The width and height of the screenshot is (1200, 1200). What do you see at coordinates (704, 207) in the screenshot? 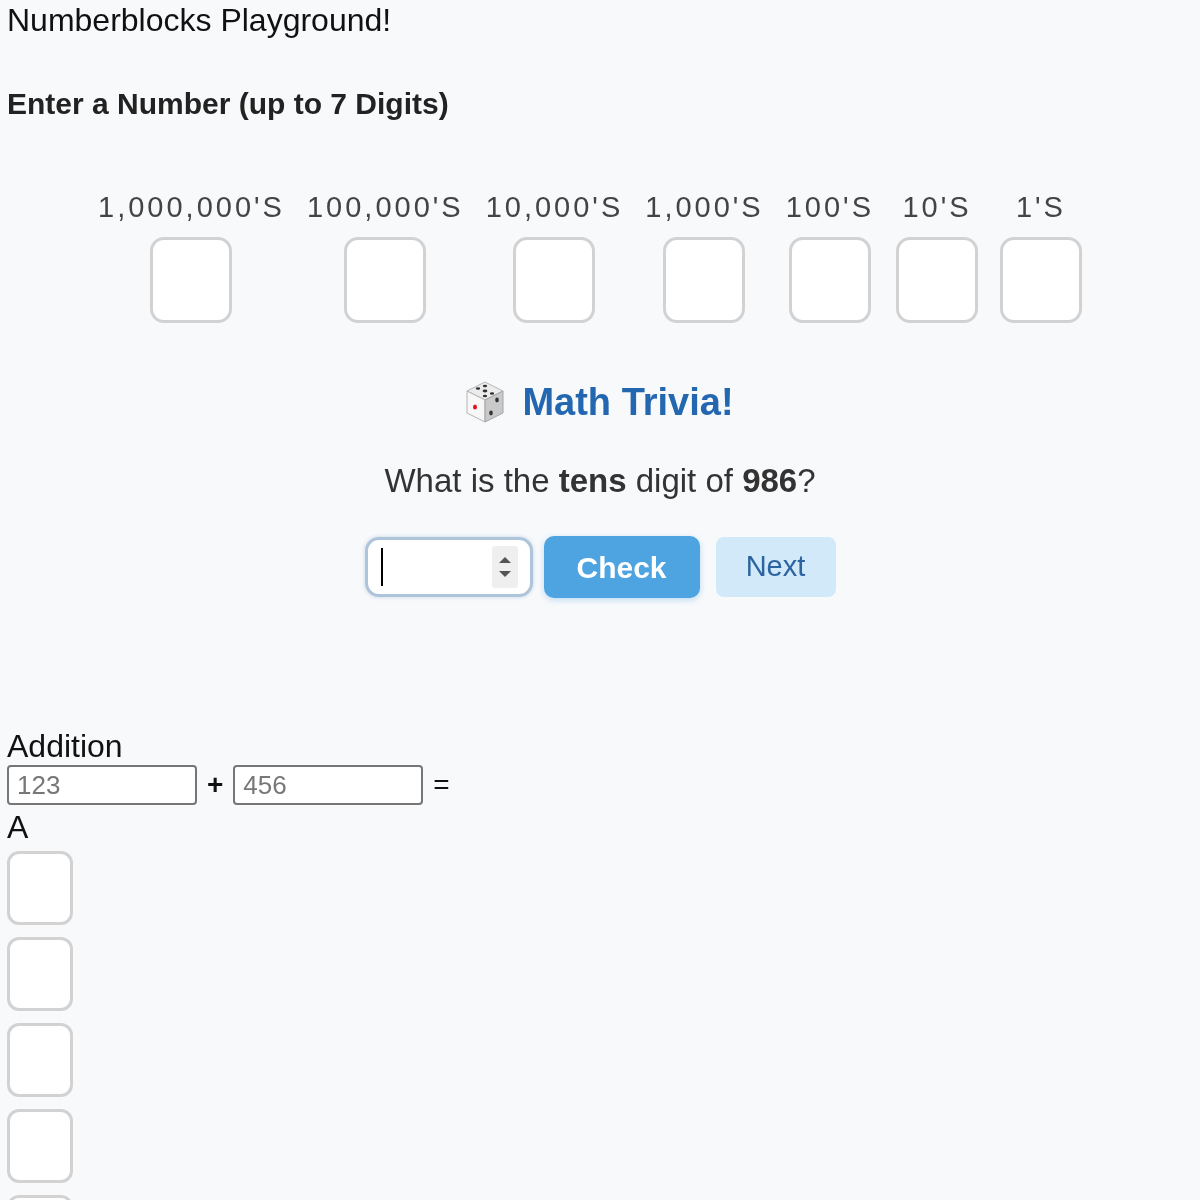
I see `place-value-label: 1,000'S` at bounding box center [704, 207].